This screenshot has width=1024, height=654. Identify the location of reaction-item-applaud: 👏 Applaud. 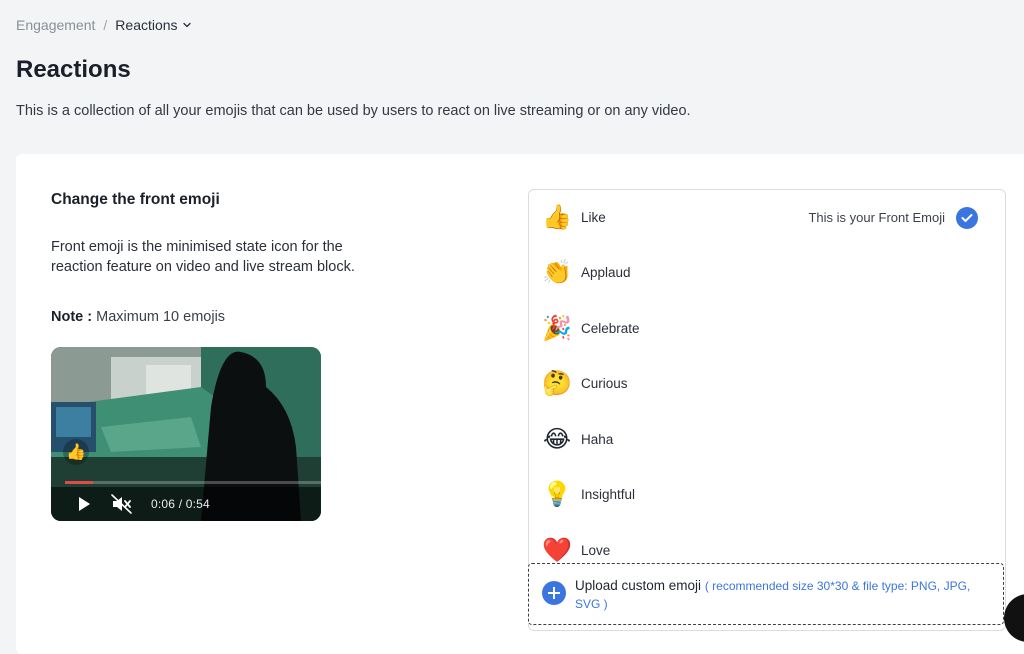
(767, 272).